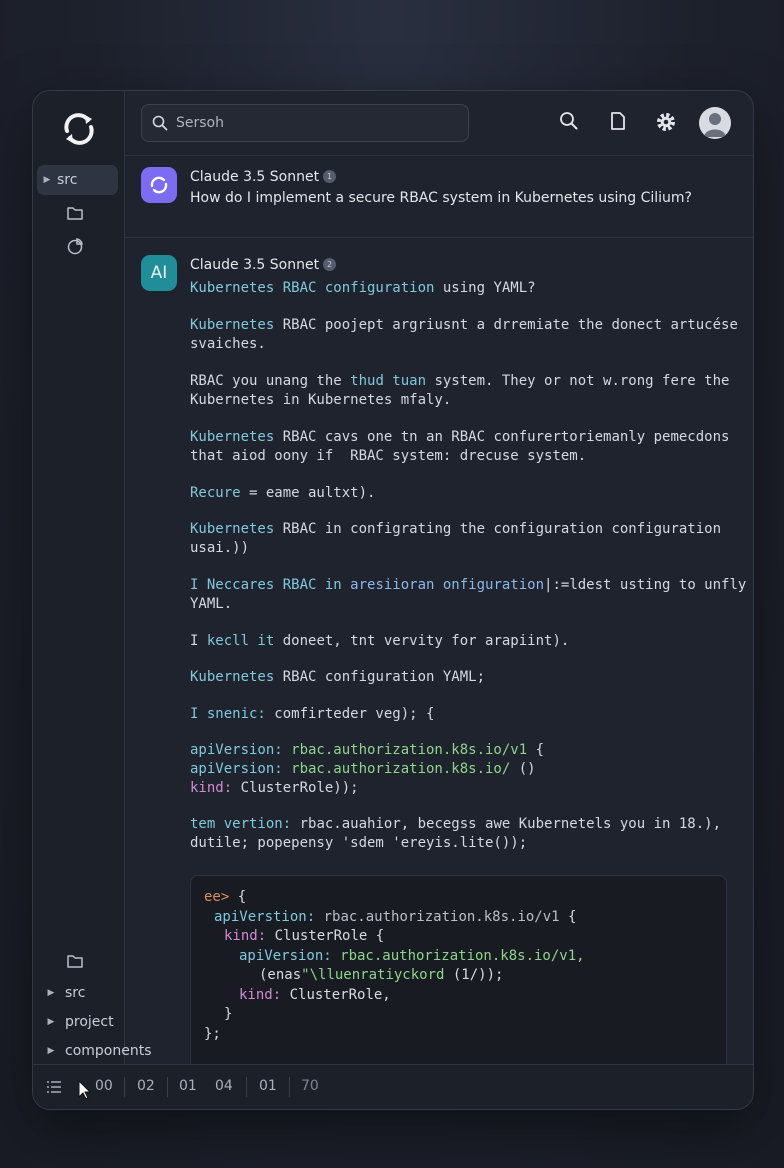 The height and width of the screenshot is (1168, 784). I want to click on code-line: }, so click(228, 1014).